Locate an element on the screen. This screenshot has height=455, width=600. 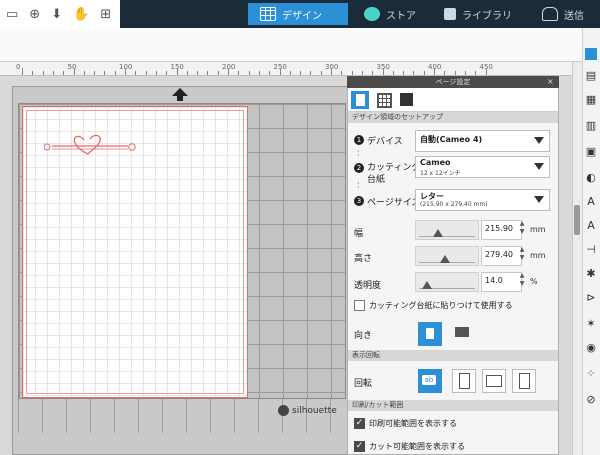
mat-brand: silhouette is located at coordinates (307, 410).